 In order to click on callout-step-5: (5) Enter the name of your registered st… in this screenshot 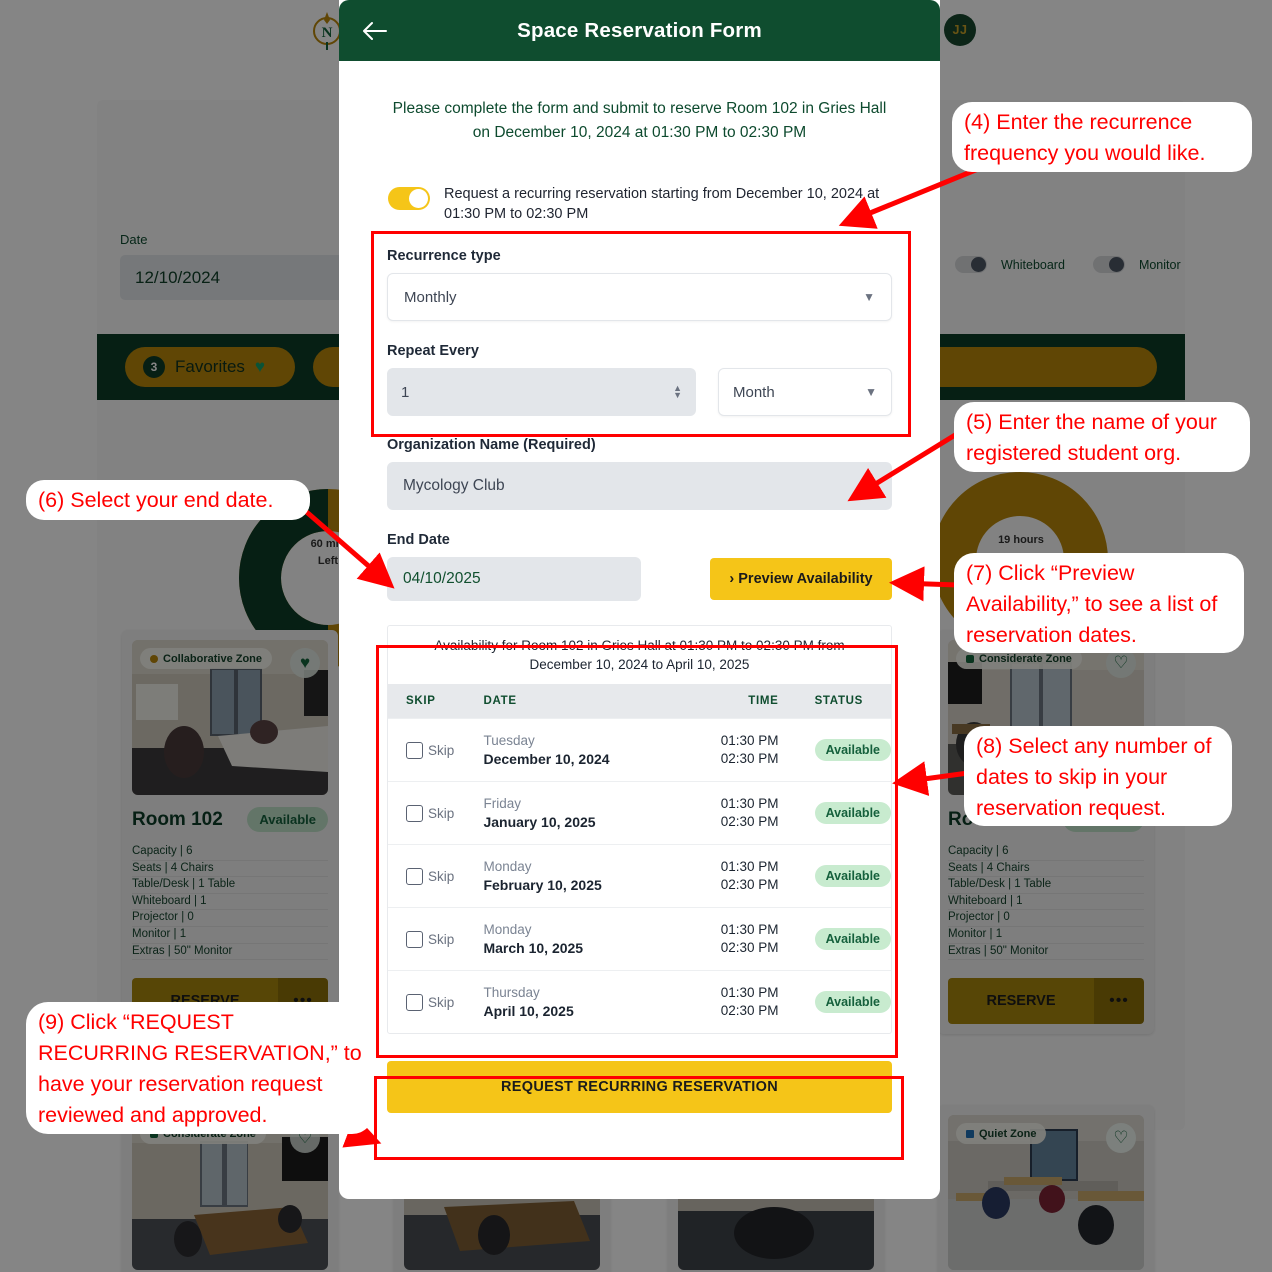, I will do `click(1102, 438)`.